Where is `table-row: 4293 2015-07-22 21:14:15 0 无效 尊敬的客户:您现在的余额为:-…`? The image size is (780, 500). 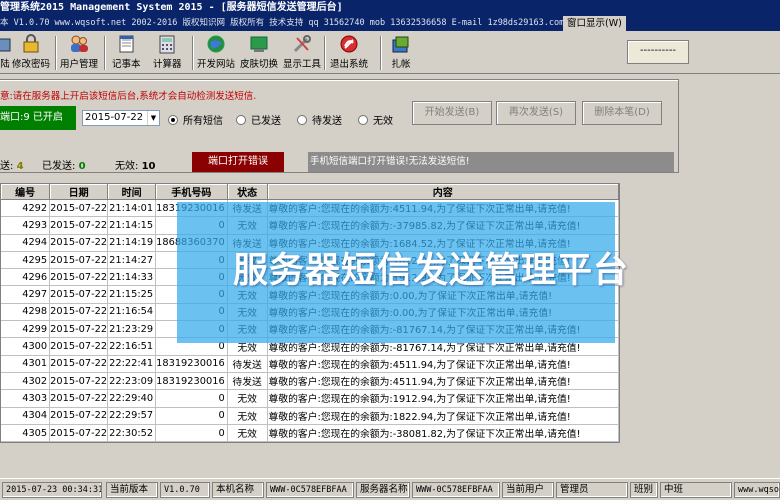 table-row: 4293 2015-07-22 21:14:15 0 无效 尊敬的客户:您现在的余额为:-… is located at coordinates (310, 225).